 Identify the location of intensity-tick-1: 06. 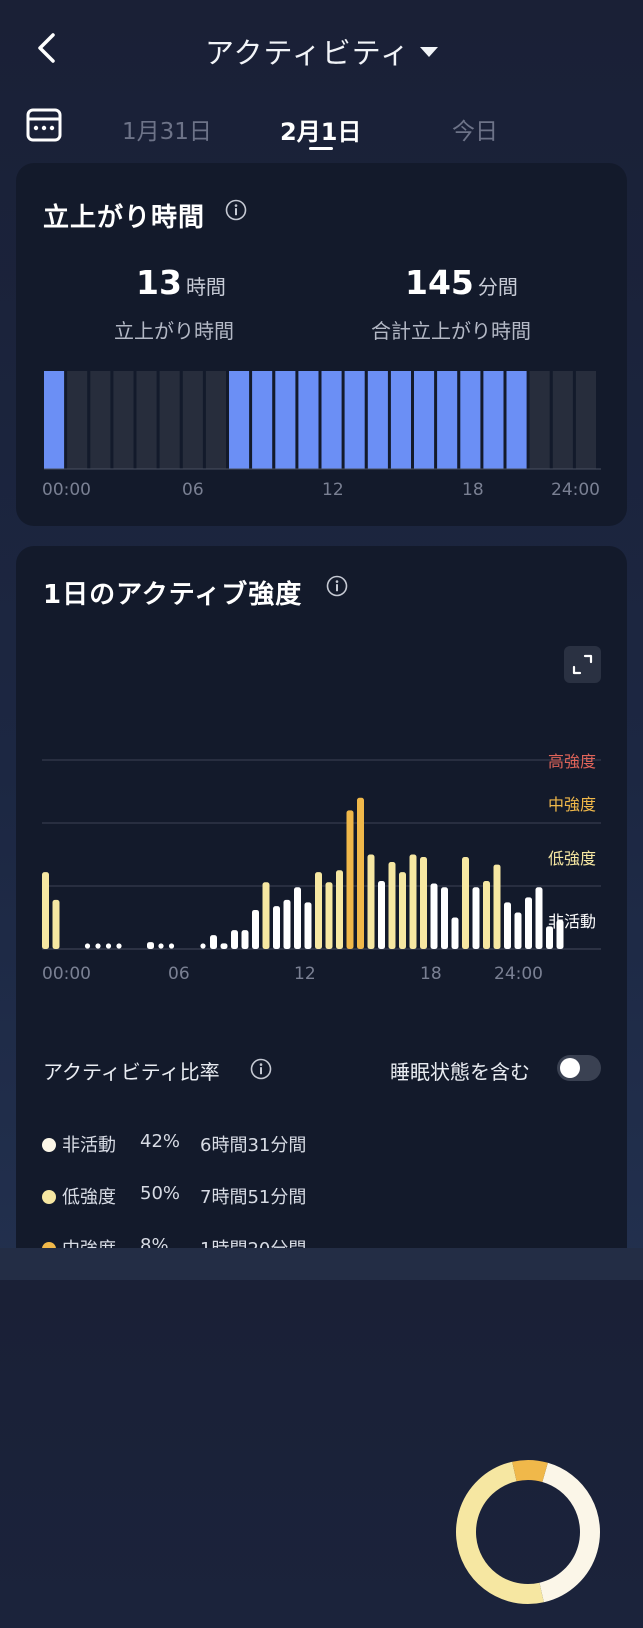
(179, 974).